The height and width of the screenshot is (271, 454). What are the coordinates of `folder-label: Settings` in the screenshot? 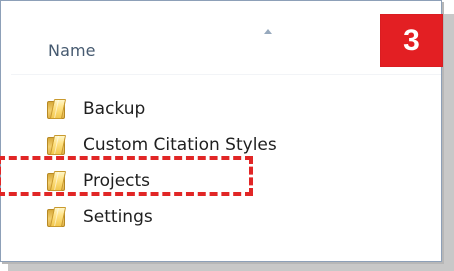 It's located at (118, 217).